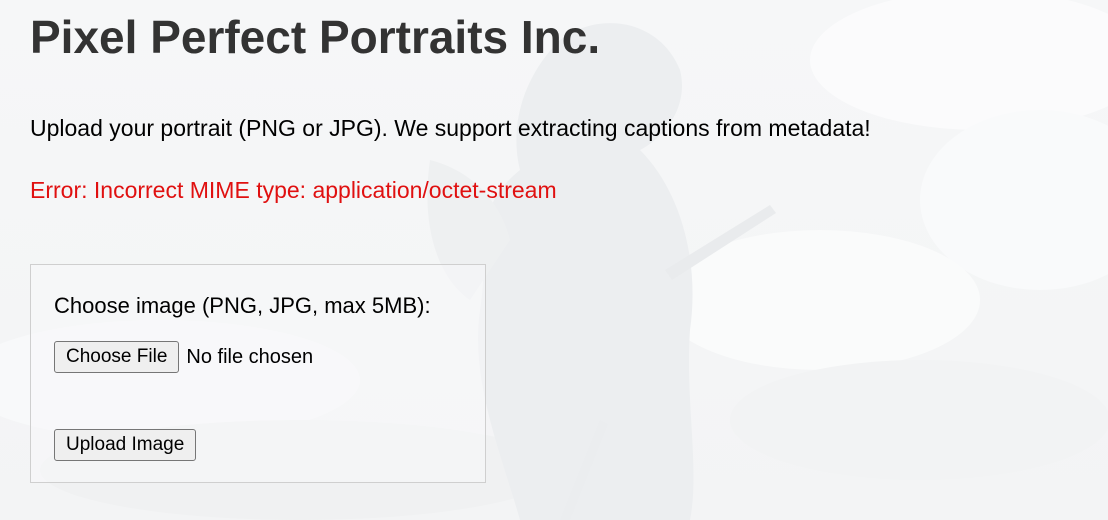  I want to click on file-input-label: Choose image (PNG, JPG, max 5MB):, so click(242, 305).